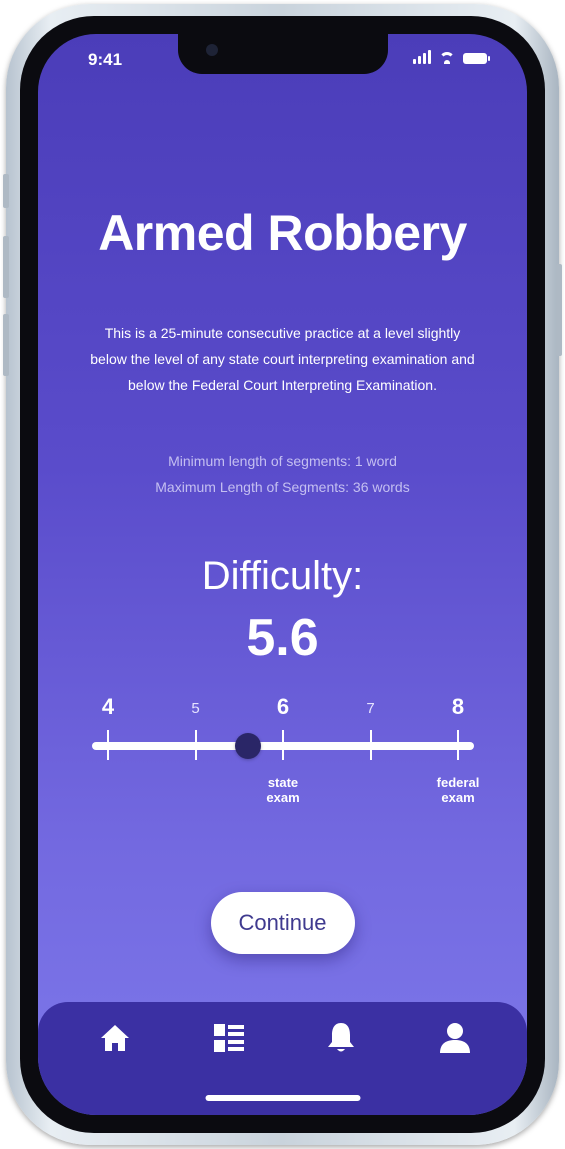  I want to click on slider-tick-label: 4, so click(108, 706).